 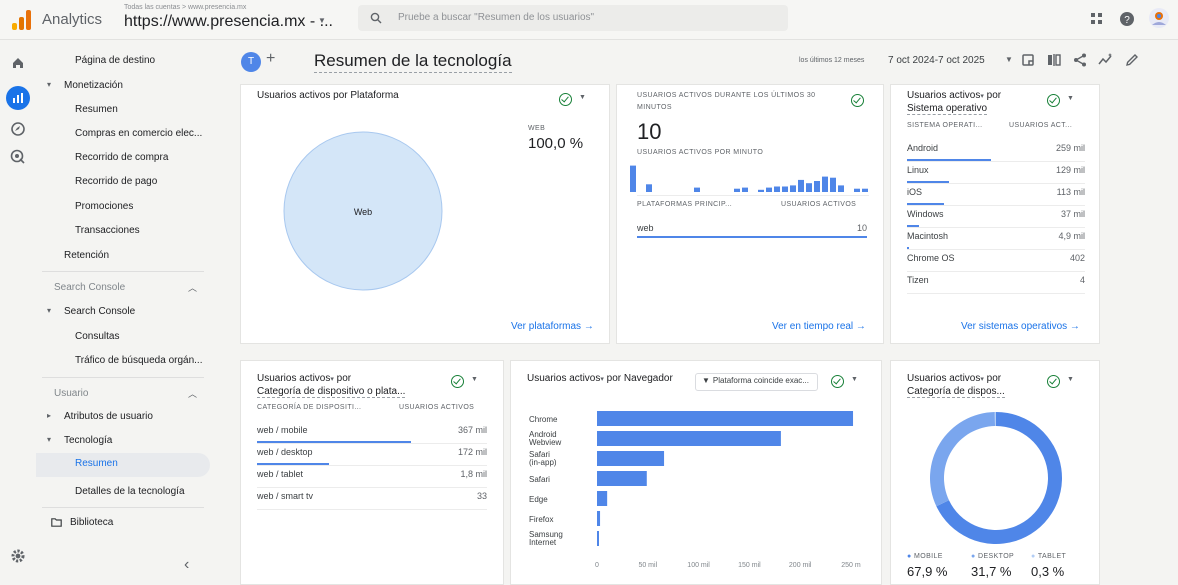 I want to click on user-avatar-icon, so click(x=1159, y=18).